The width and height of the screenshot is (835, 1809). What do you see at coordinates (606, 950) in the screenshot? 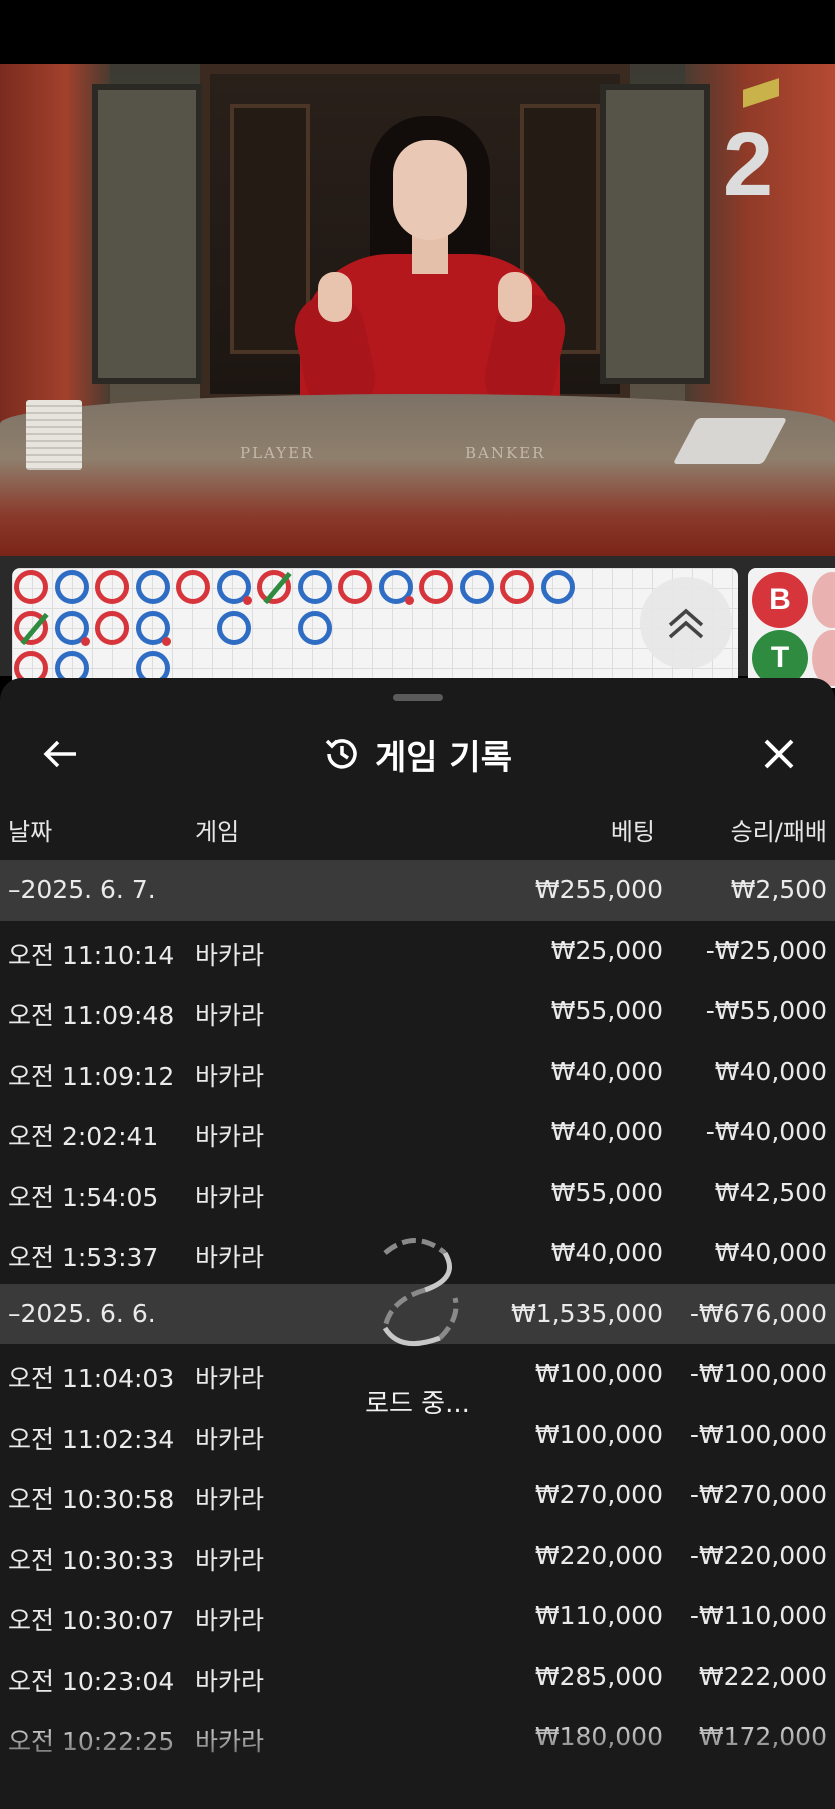
I see `cell-bet: ₩25,000` at bounding box center [606, 950].